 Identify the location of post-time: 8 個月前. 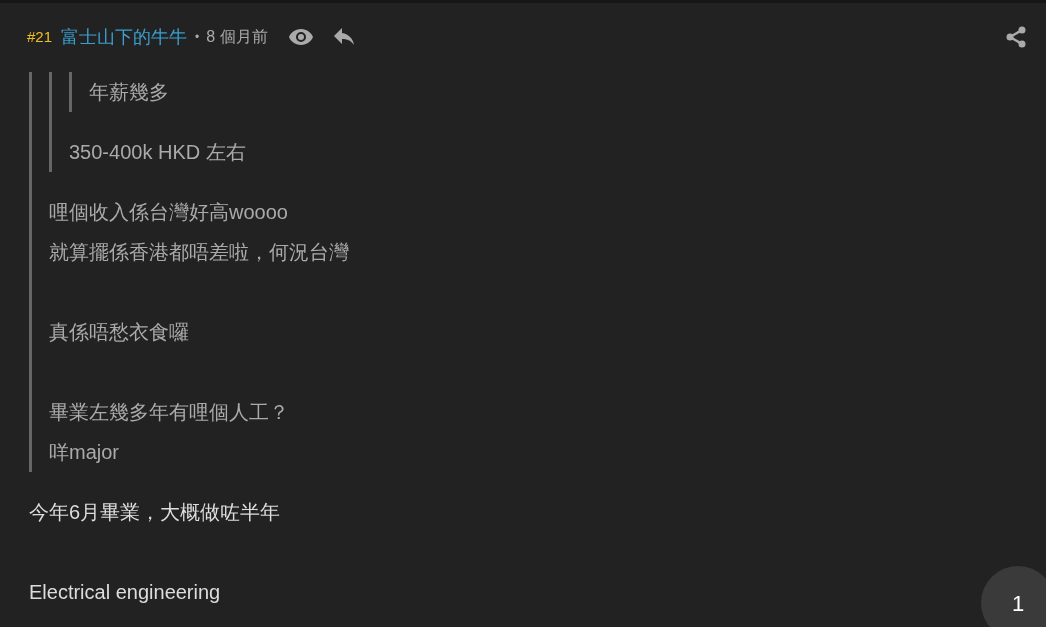
(237, 37).